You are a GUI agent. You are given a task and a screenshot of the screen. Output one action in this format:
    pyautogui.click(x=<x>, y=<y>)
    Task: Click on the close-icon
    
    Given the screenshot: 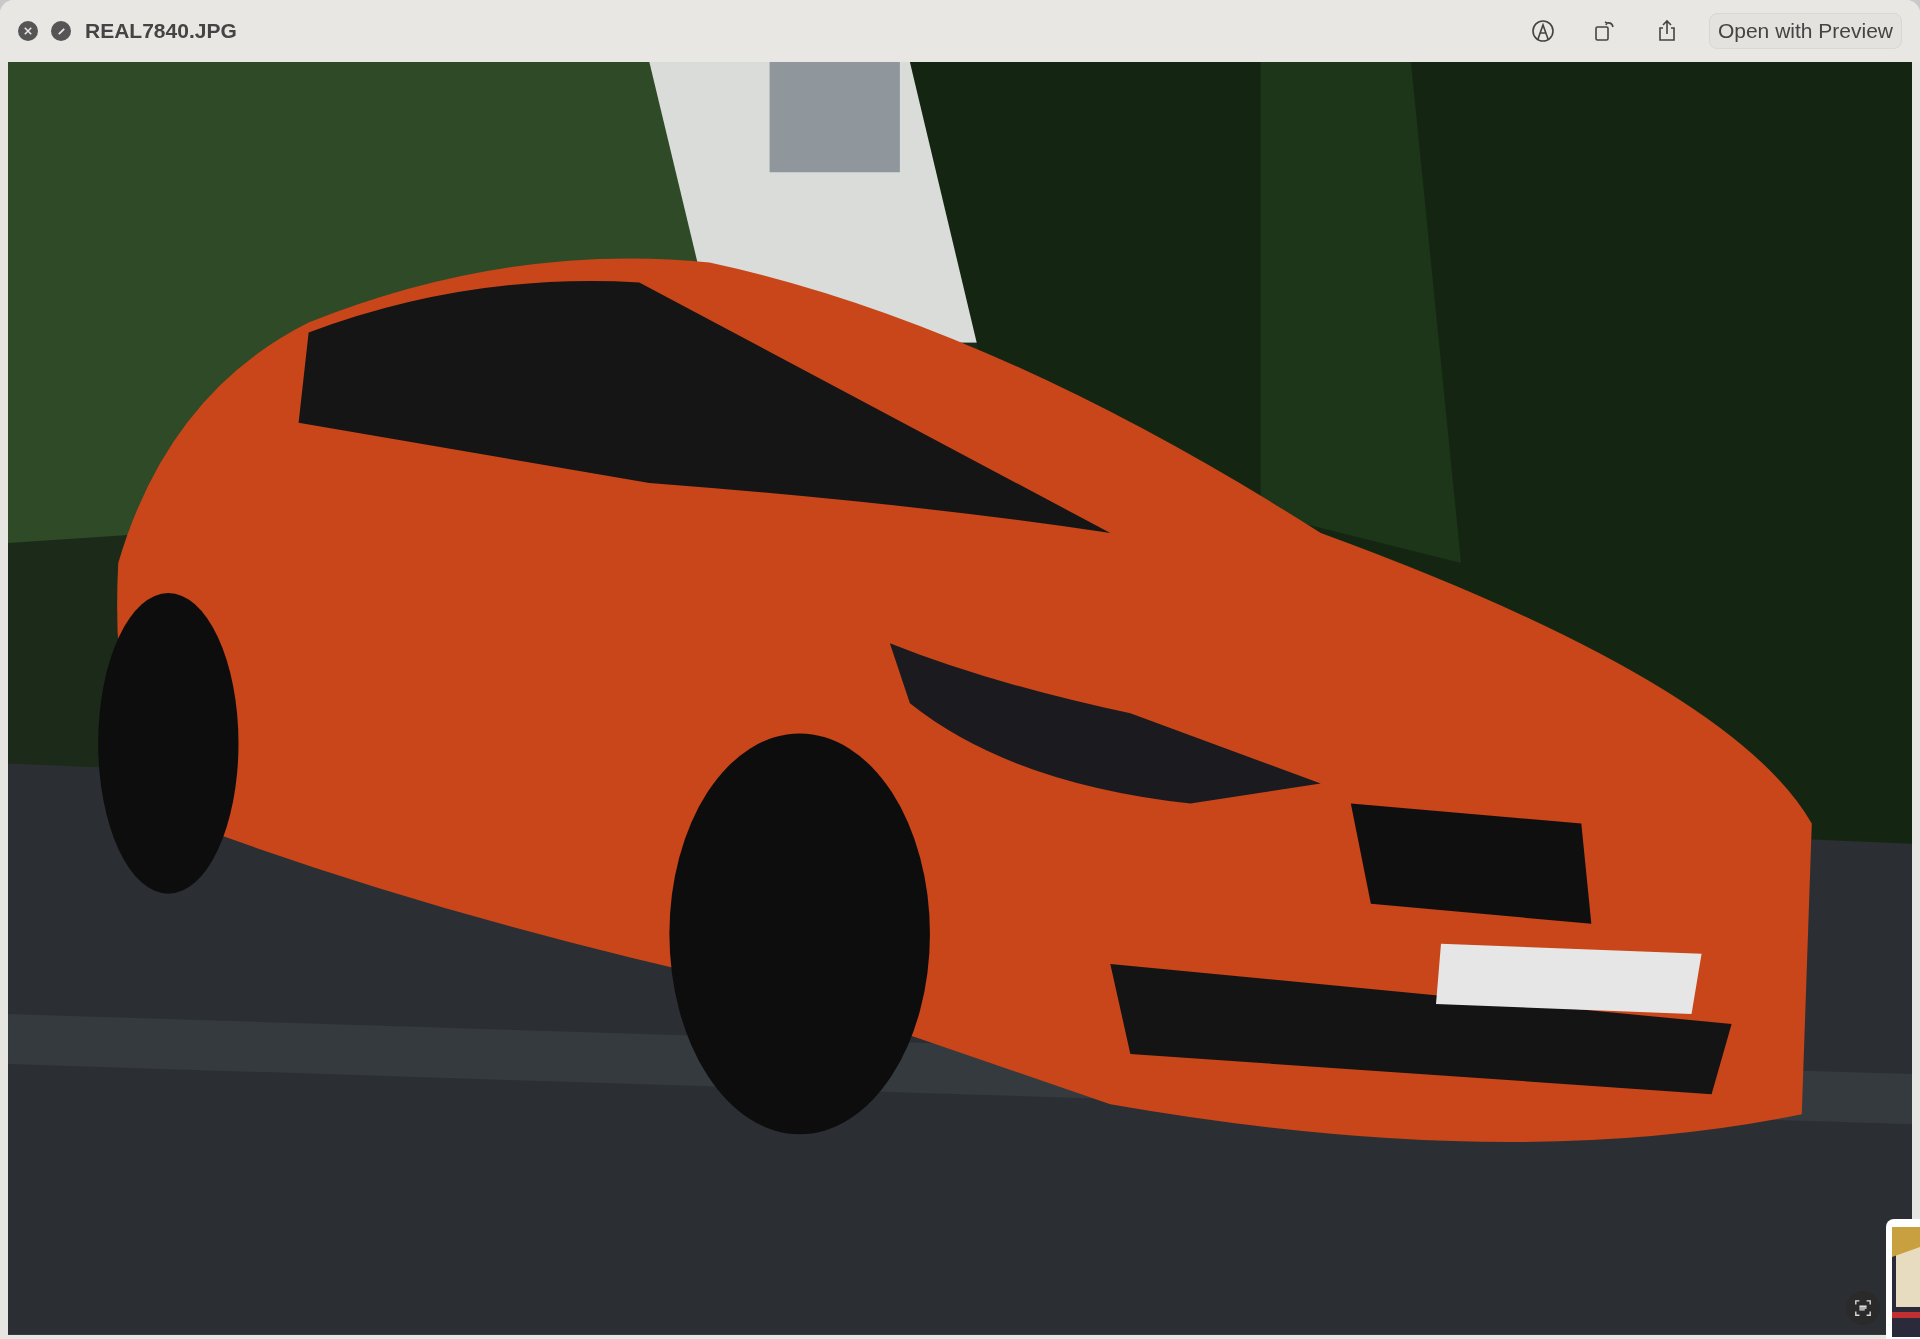 What is the action you would take?
    pyautogui.click(x=28, y=31)
    